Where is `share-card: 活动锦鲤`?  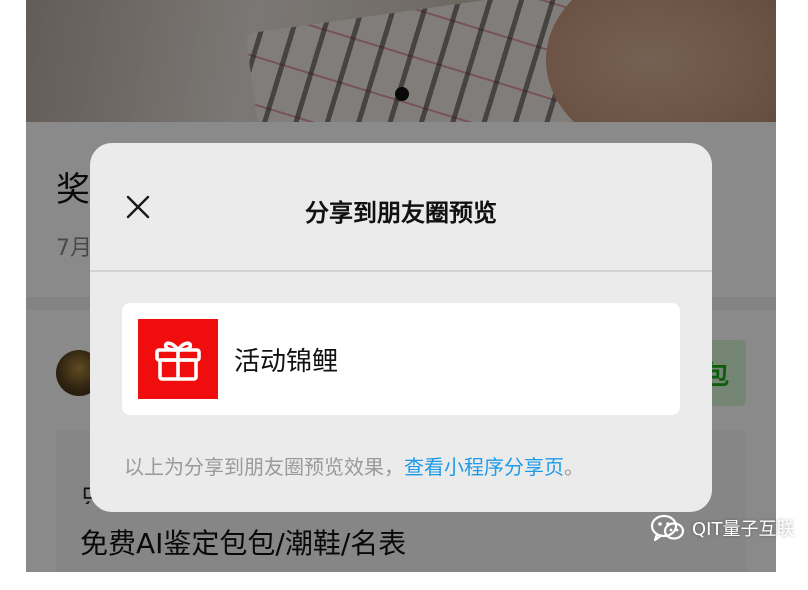
share-card: 活动锦鲤 is located at coordinates (401, 359).